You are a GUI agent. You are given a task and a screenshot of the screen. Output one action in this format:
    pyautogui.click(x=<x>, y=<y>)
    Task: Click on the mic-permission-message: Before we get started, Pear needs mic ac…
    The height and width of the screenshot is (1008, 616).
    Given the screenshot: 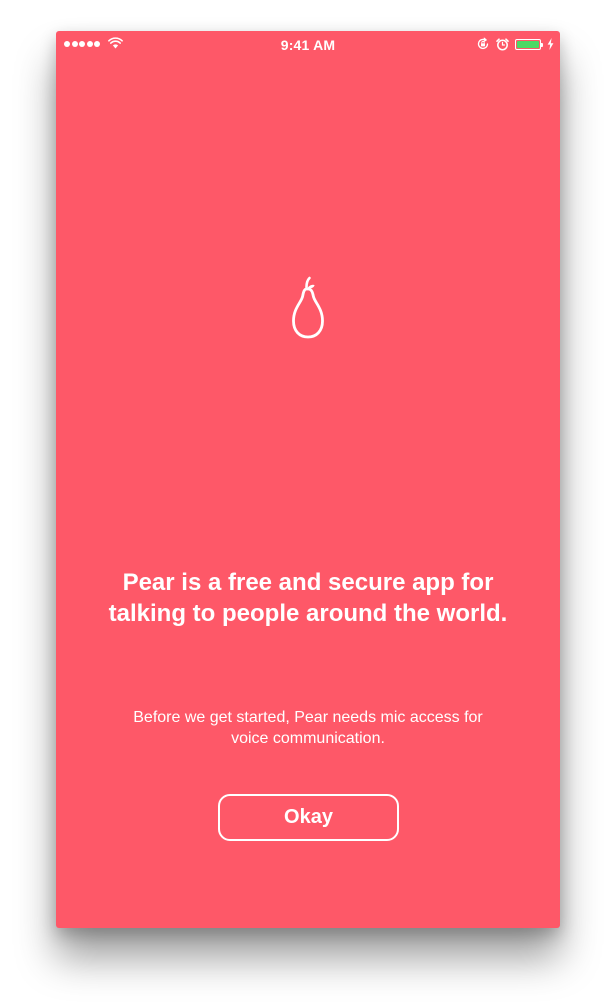 What is the action you would take?
    pyautogui.click(x=308, y=728)
    